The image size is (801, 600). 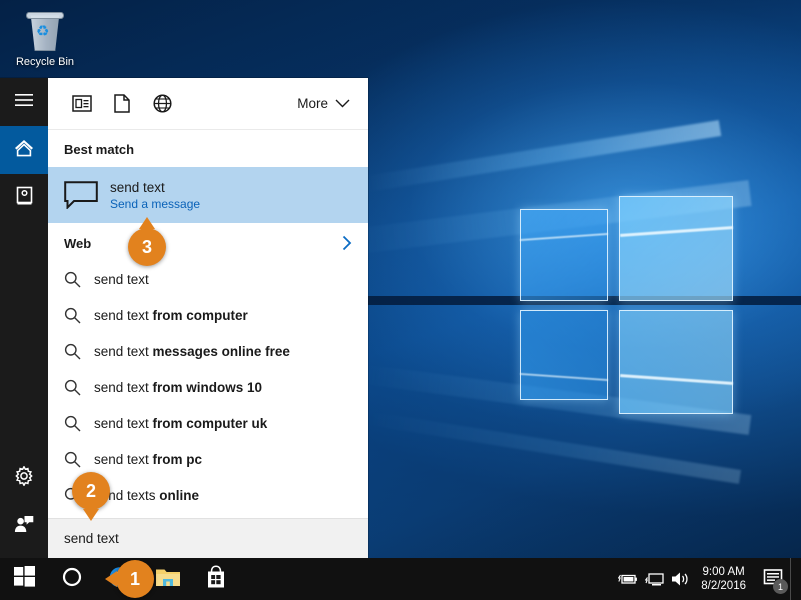 What do you see at coordinates (793, 579) in the screenshot?
I see `show-desktop-button` at bounding box center [793, 579].